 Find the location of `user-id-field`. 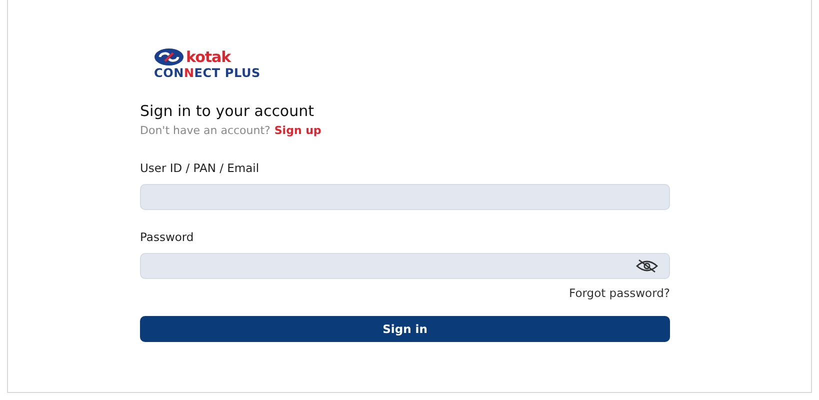

user-id-field is located at coordinates (405, 197).